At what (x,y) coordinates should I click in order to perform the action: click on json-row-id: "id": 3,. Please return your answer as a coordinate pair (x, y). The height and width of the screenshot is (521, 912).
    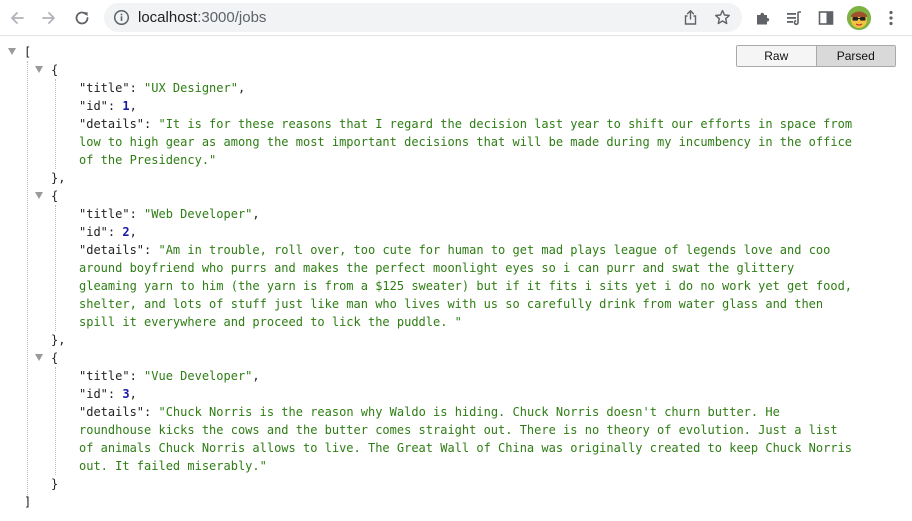
    Looking at the image, I should click on (108, 394).